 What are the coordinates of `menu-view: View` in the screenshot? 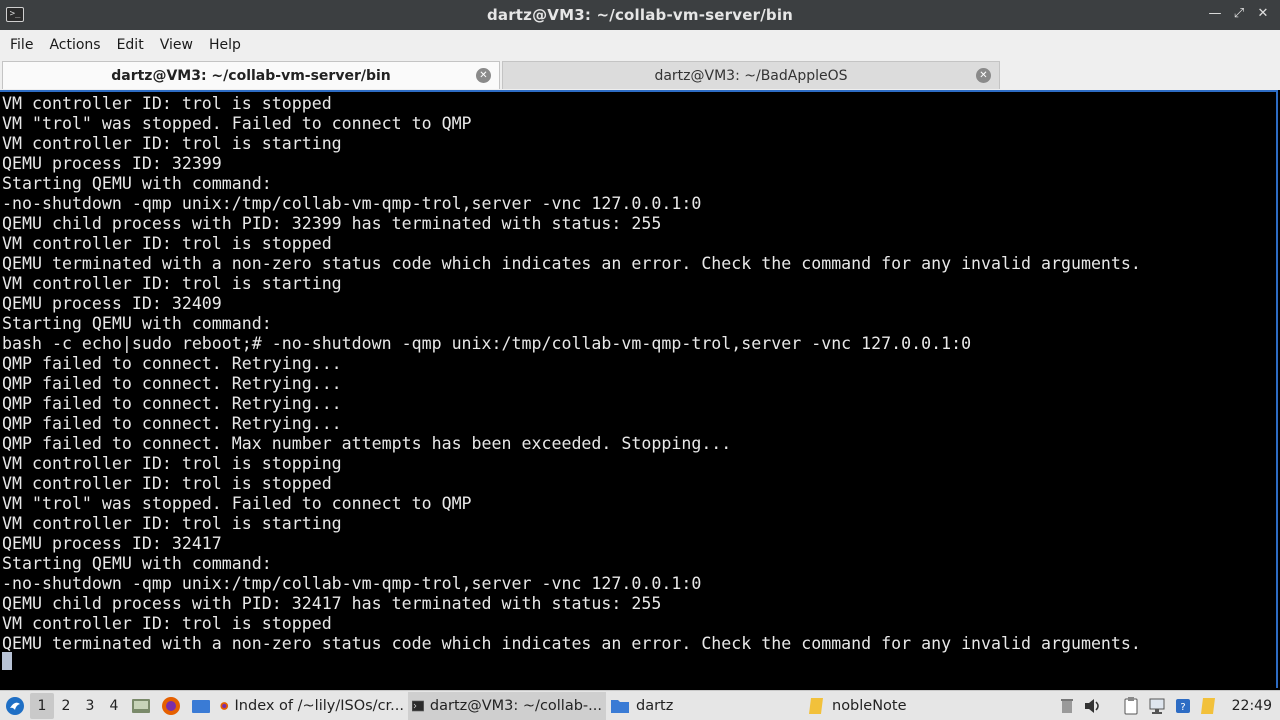 It's located at (176, 45).